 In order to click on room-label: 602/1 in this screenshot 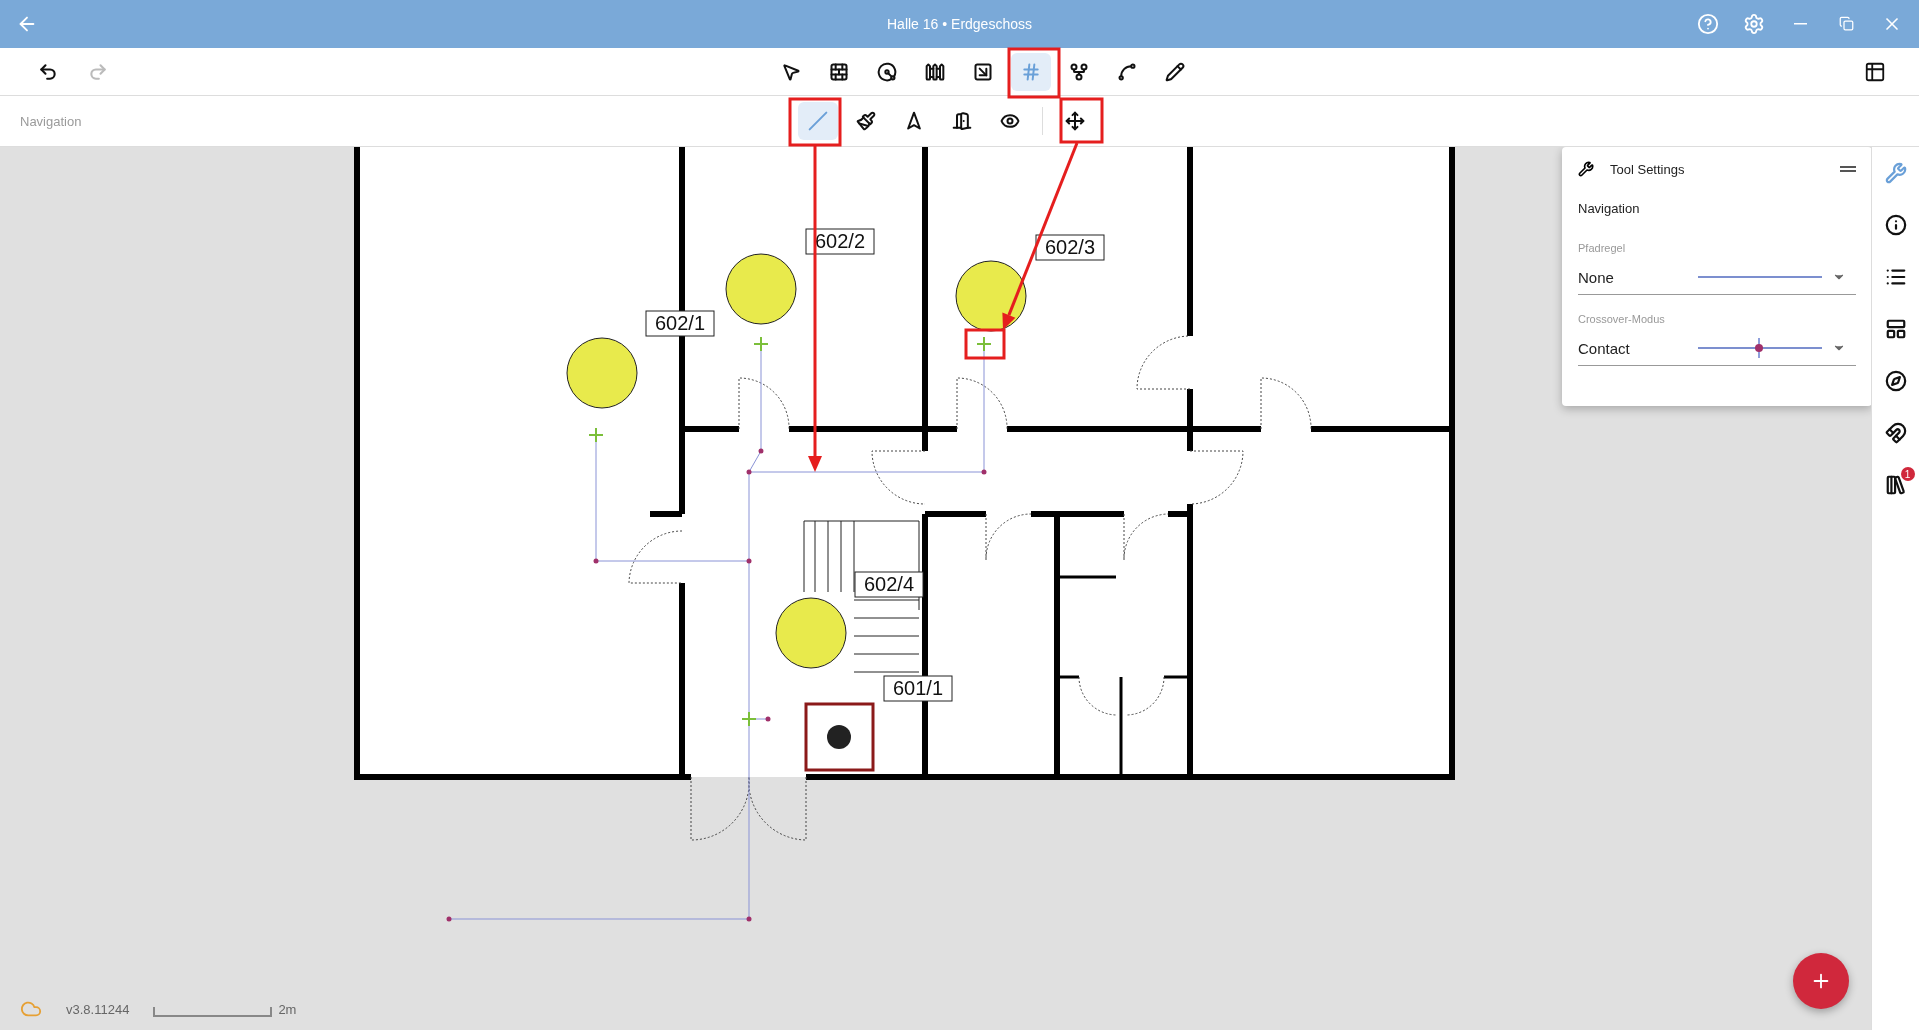, I will do `click(680, 323)`.